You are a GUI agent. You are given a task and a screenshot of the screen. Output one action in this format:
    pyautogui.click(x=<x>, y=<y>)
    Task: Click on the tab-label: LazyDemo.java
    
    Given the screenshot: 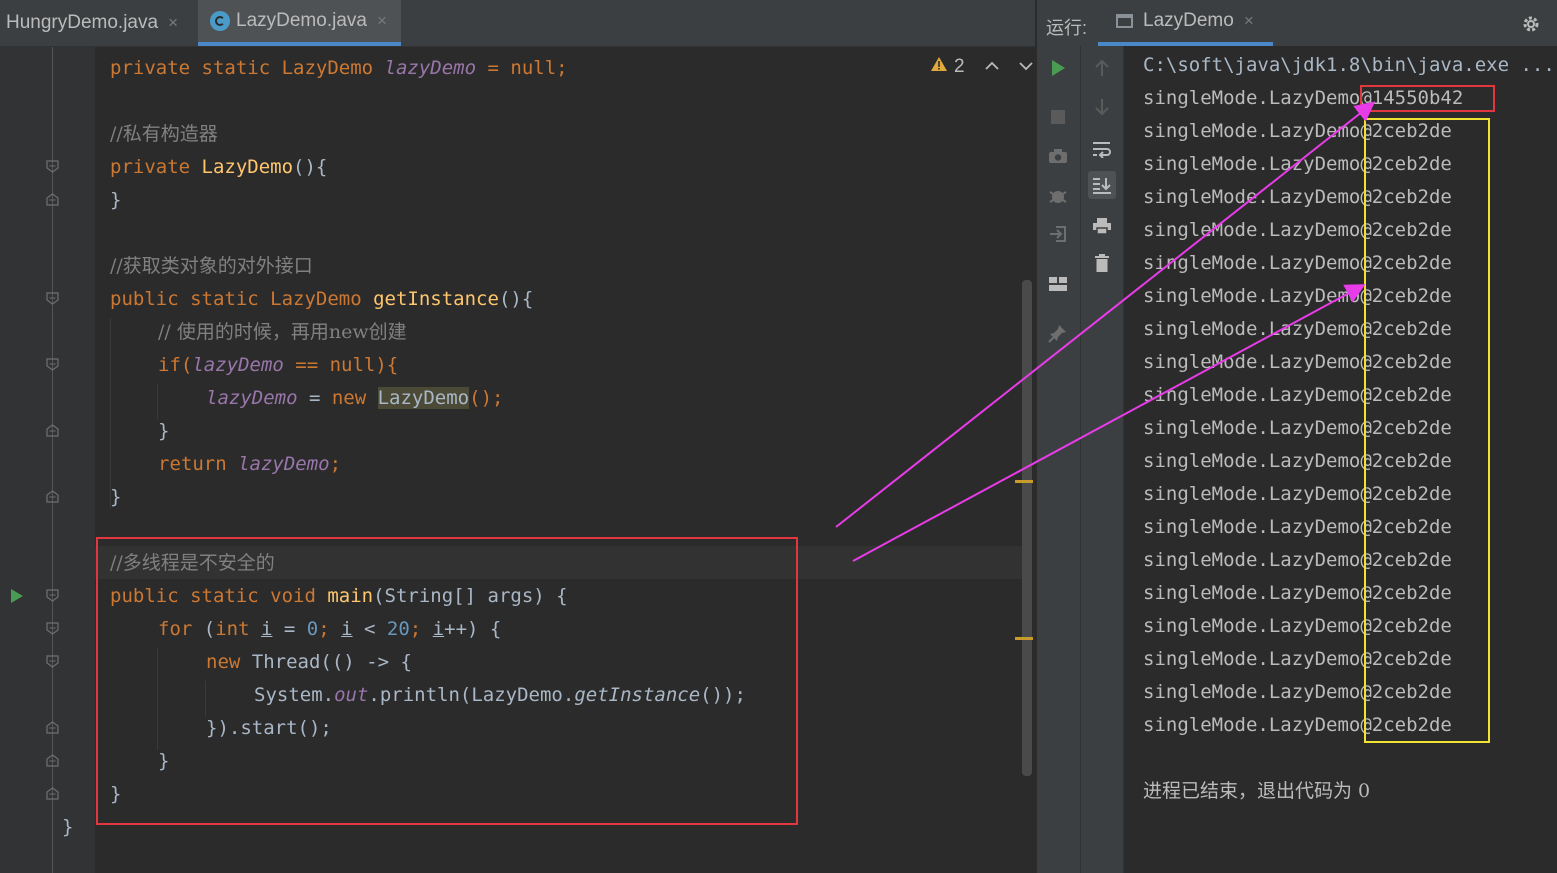 What is the action you would take?
    pyautogui.click(x=301, y=20)
    